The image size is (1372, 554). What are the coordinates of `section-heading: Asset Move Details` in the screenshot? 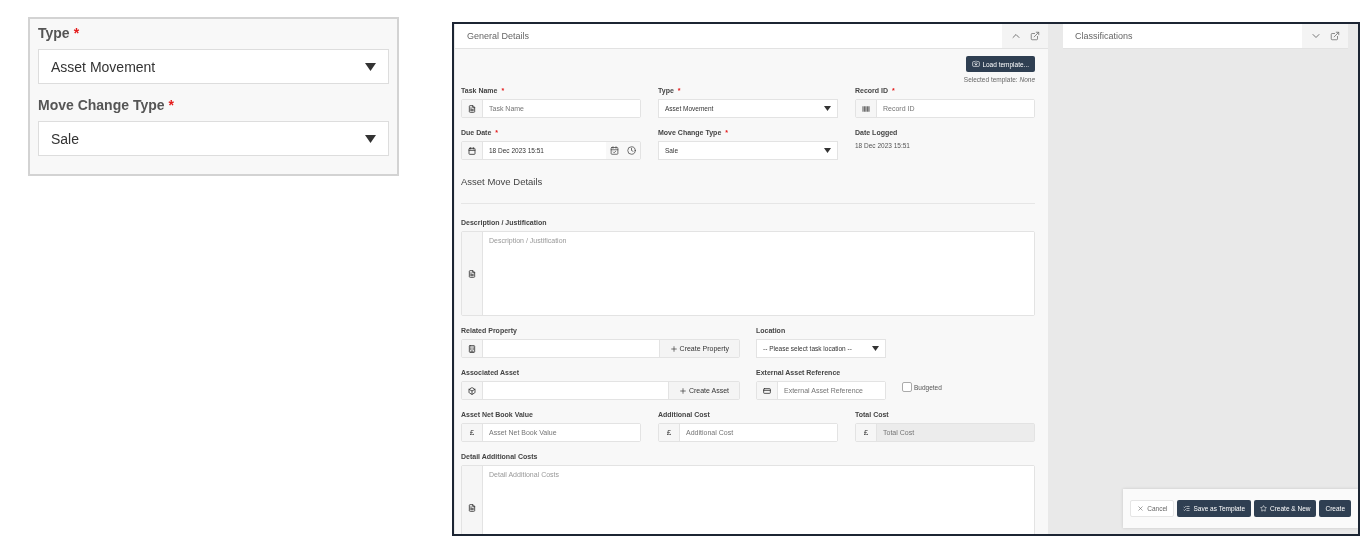 It's located at (748, 190).